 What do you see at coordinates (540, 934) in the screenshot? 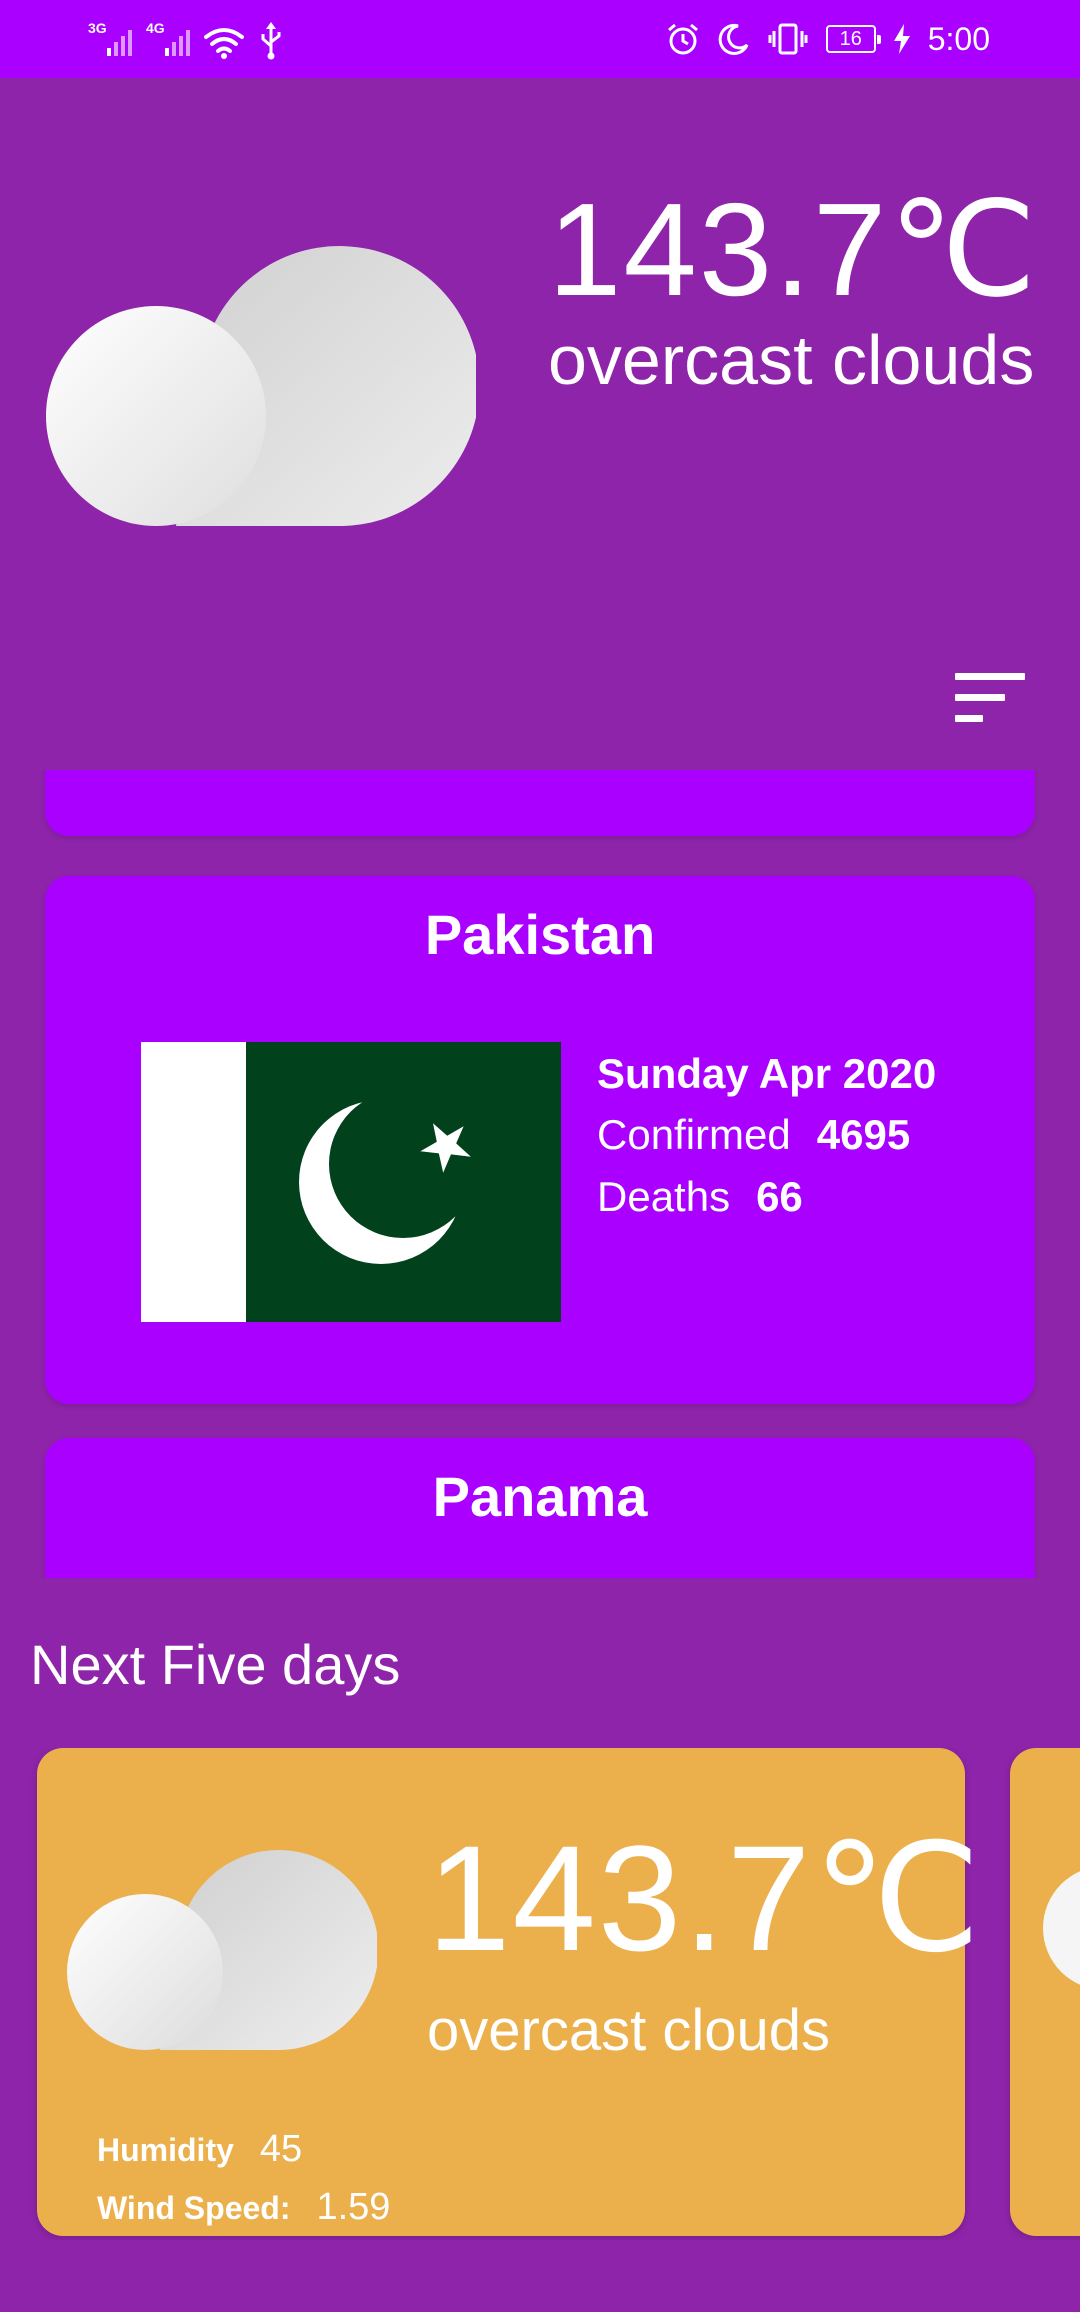
I see `country-name: Pakistan` at bounding box center [540, 934].